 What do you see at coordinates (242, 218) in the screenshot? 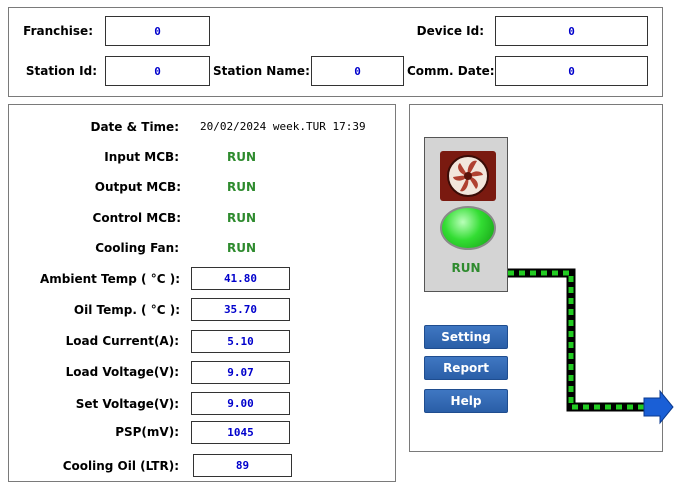
I see `control-mcb-status: RUN` at bounding box center [242, 218].